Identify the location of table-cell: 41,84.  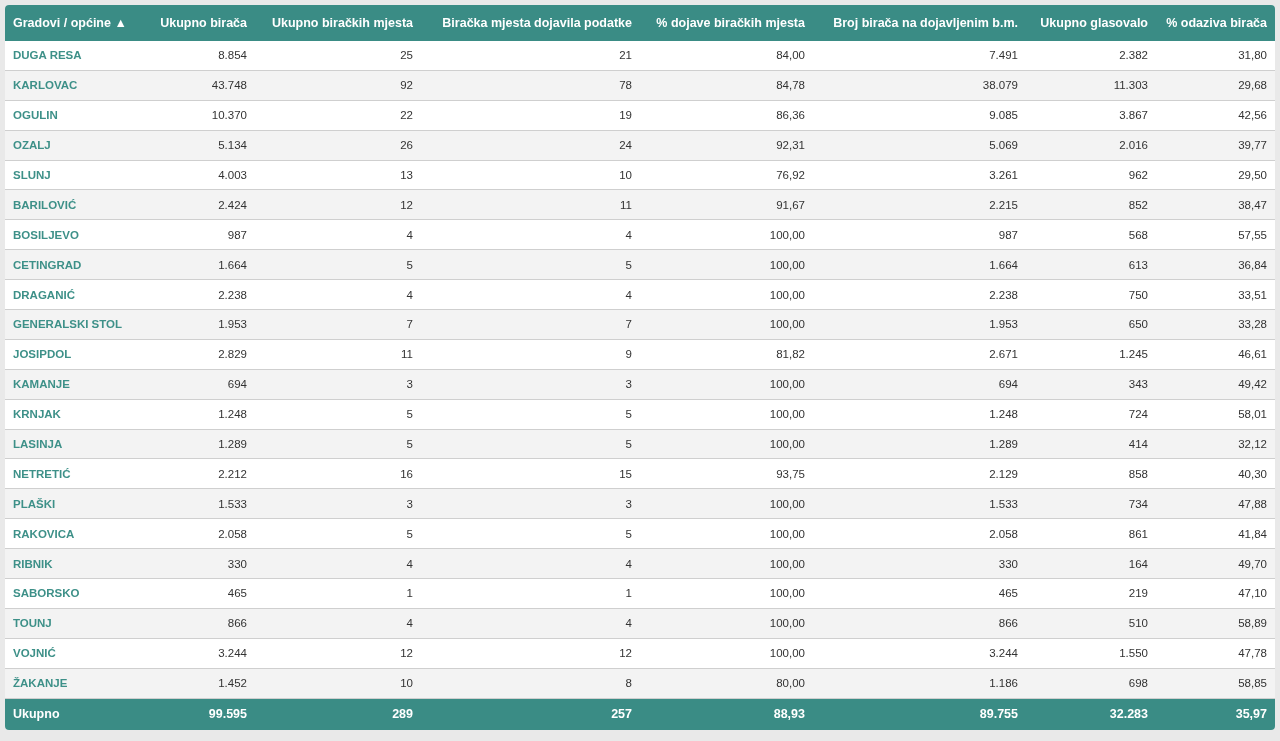
(1252, 533).